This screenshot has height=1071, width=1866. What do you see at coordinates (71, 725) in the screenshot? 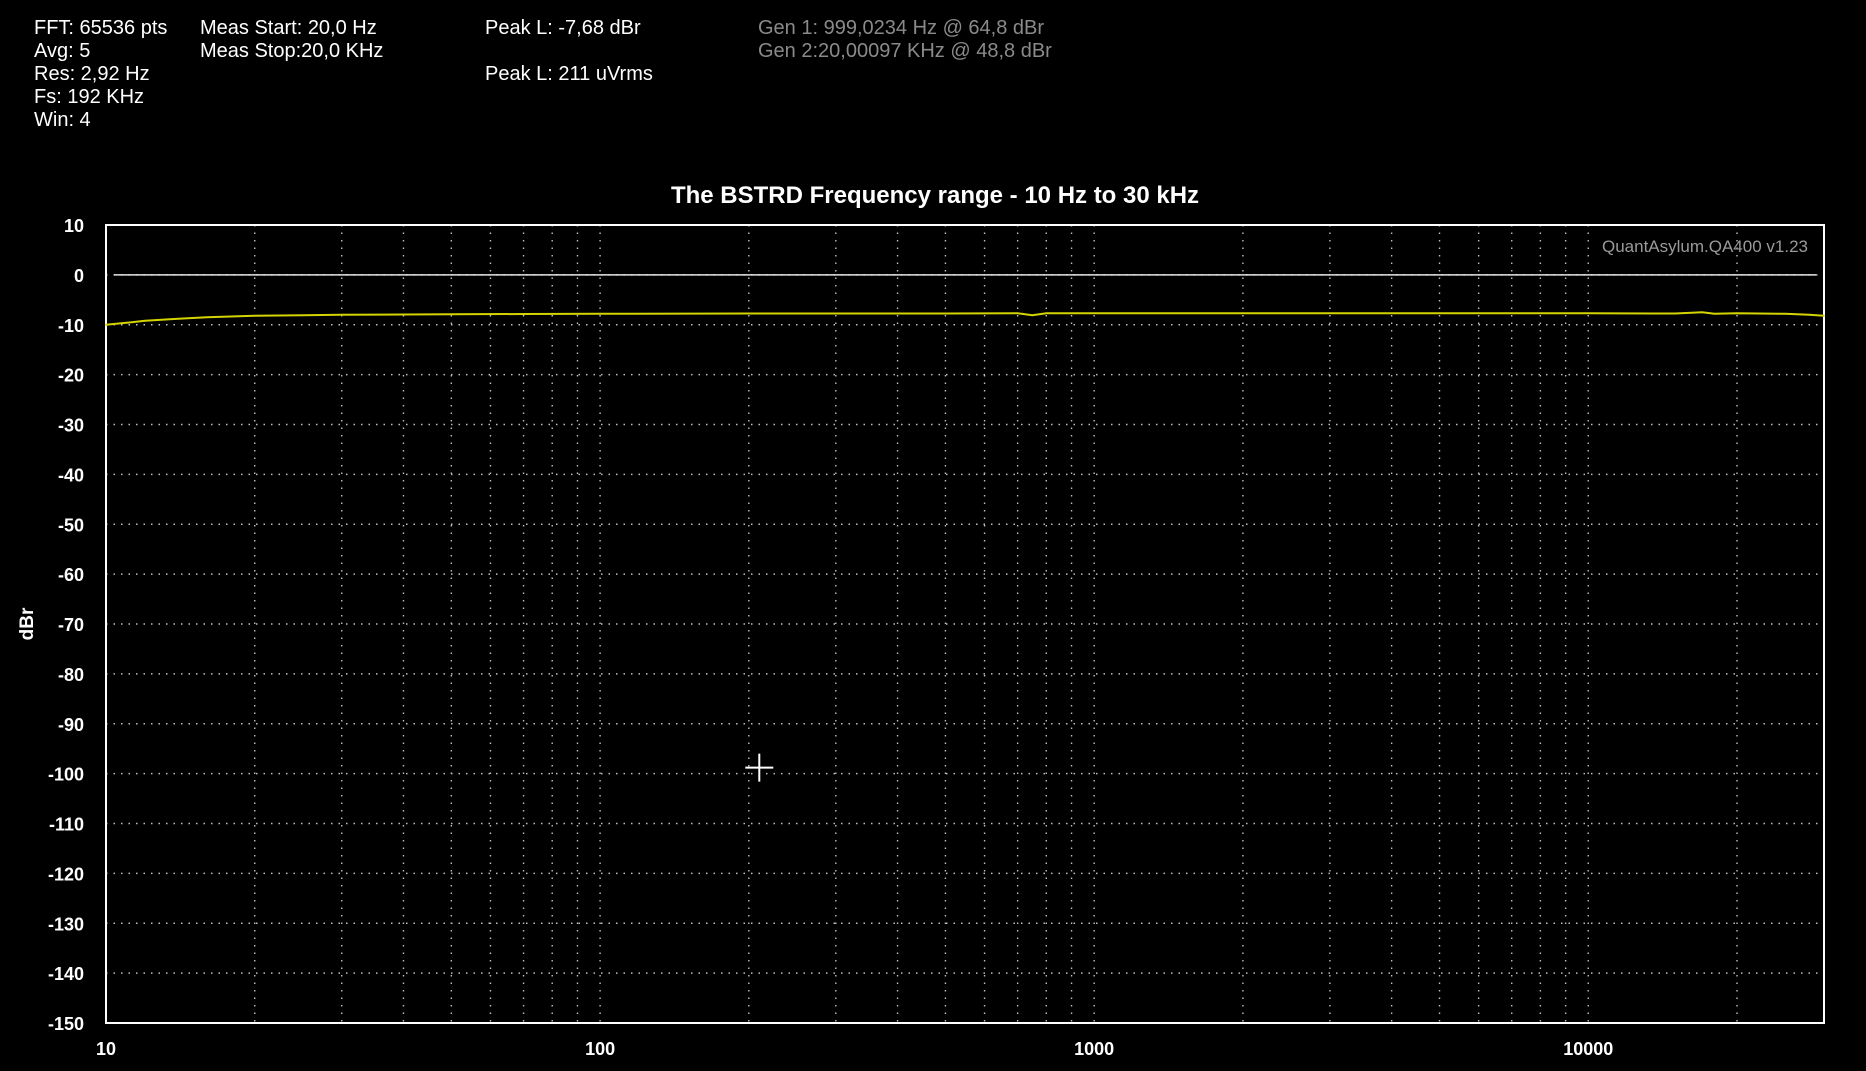
I see `y-tick-label: -90` at bounding box center [71, 725].